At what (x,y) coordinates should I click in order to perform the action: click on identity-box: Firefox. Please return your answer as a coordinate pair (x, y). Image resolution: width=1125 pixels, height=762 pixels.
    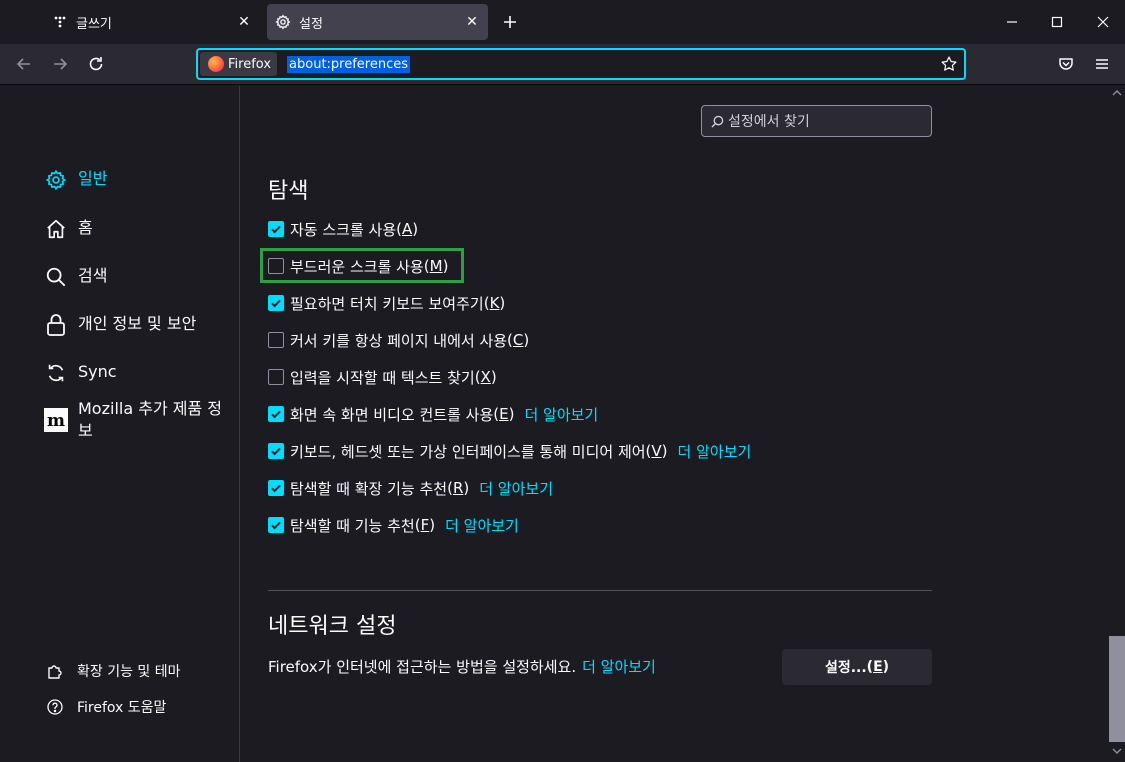
    Looking at the image, I should click on (239, 64).